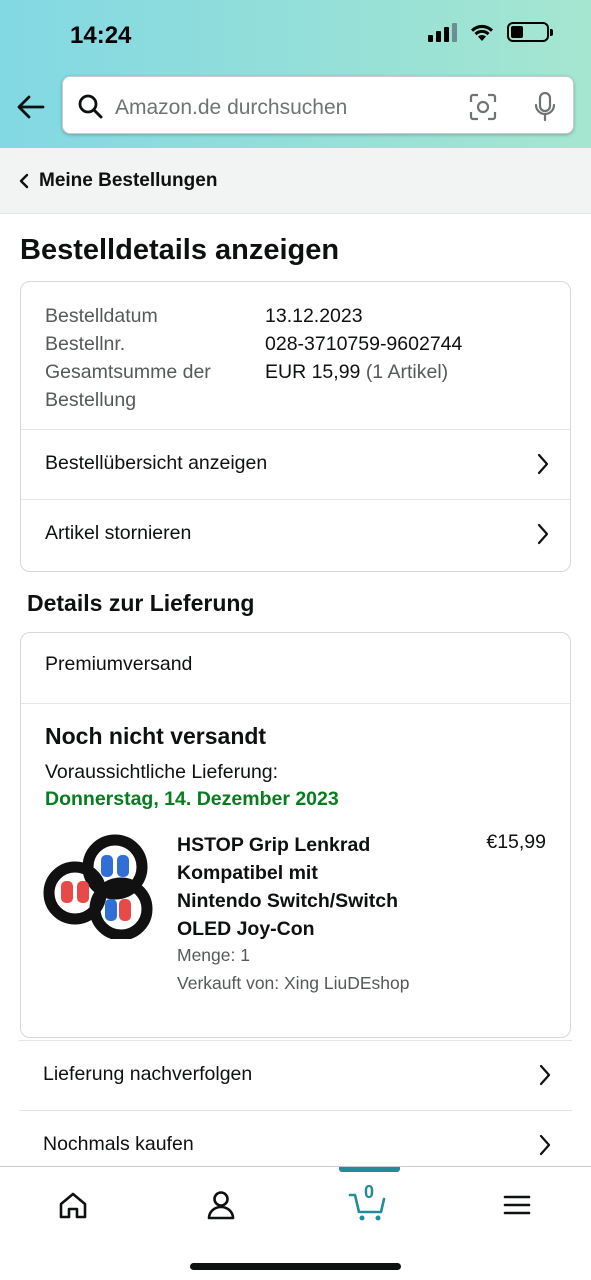 This screenshot has width=591, height=1280. Describe the element at coordinates (24, 181) in the screenshot. I see `chevron-left-icon` at that location.